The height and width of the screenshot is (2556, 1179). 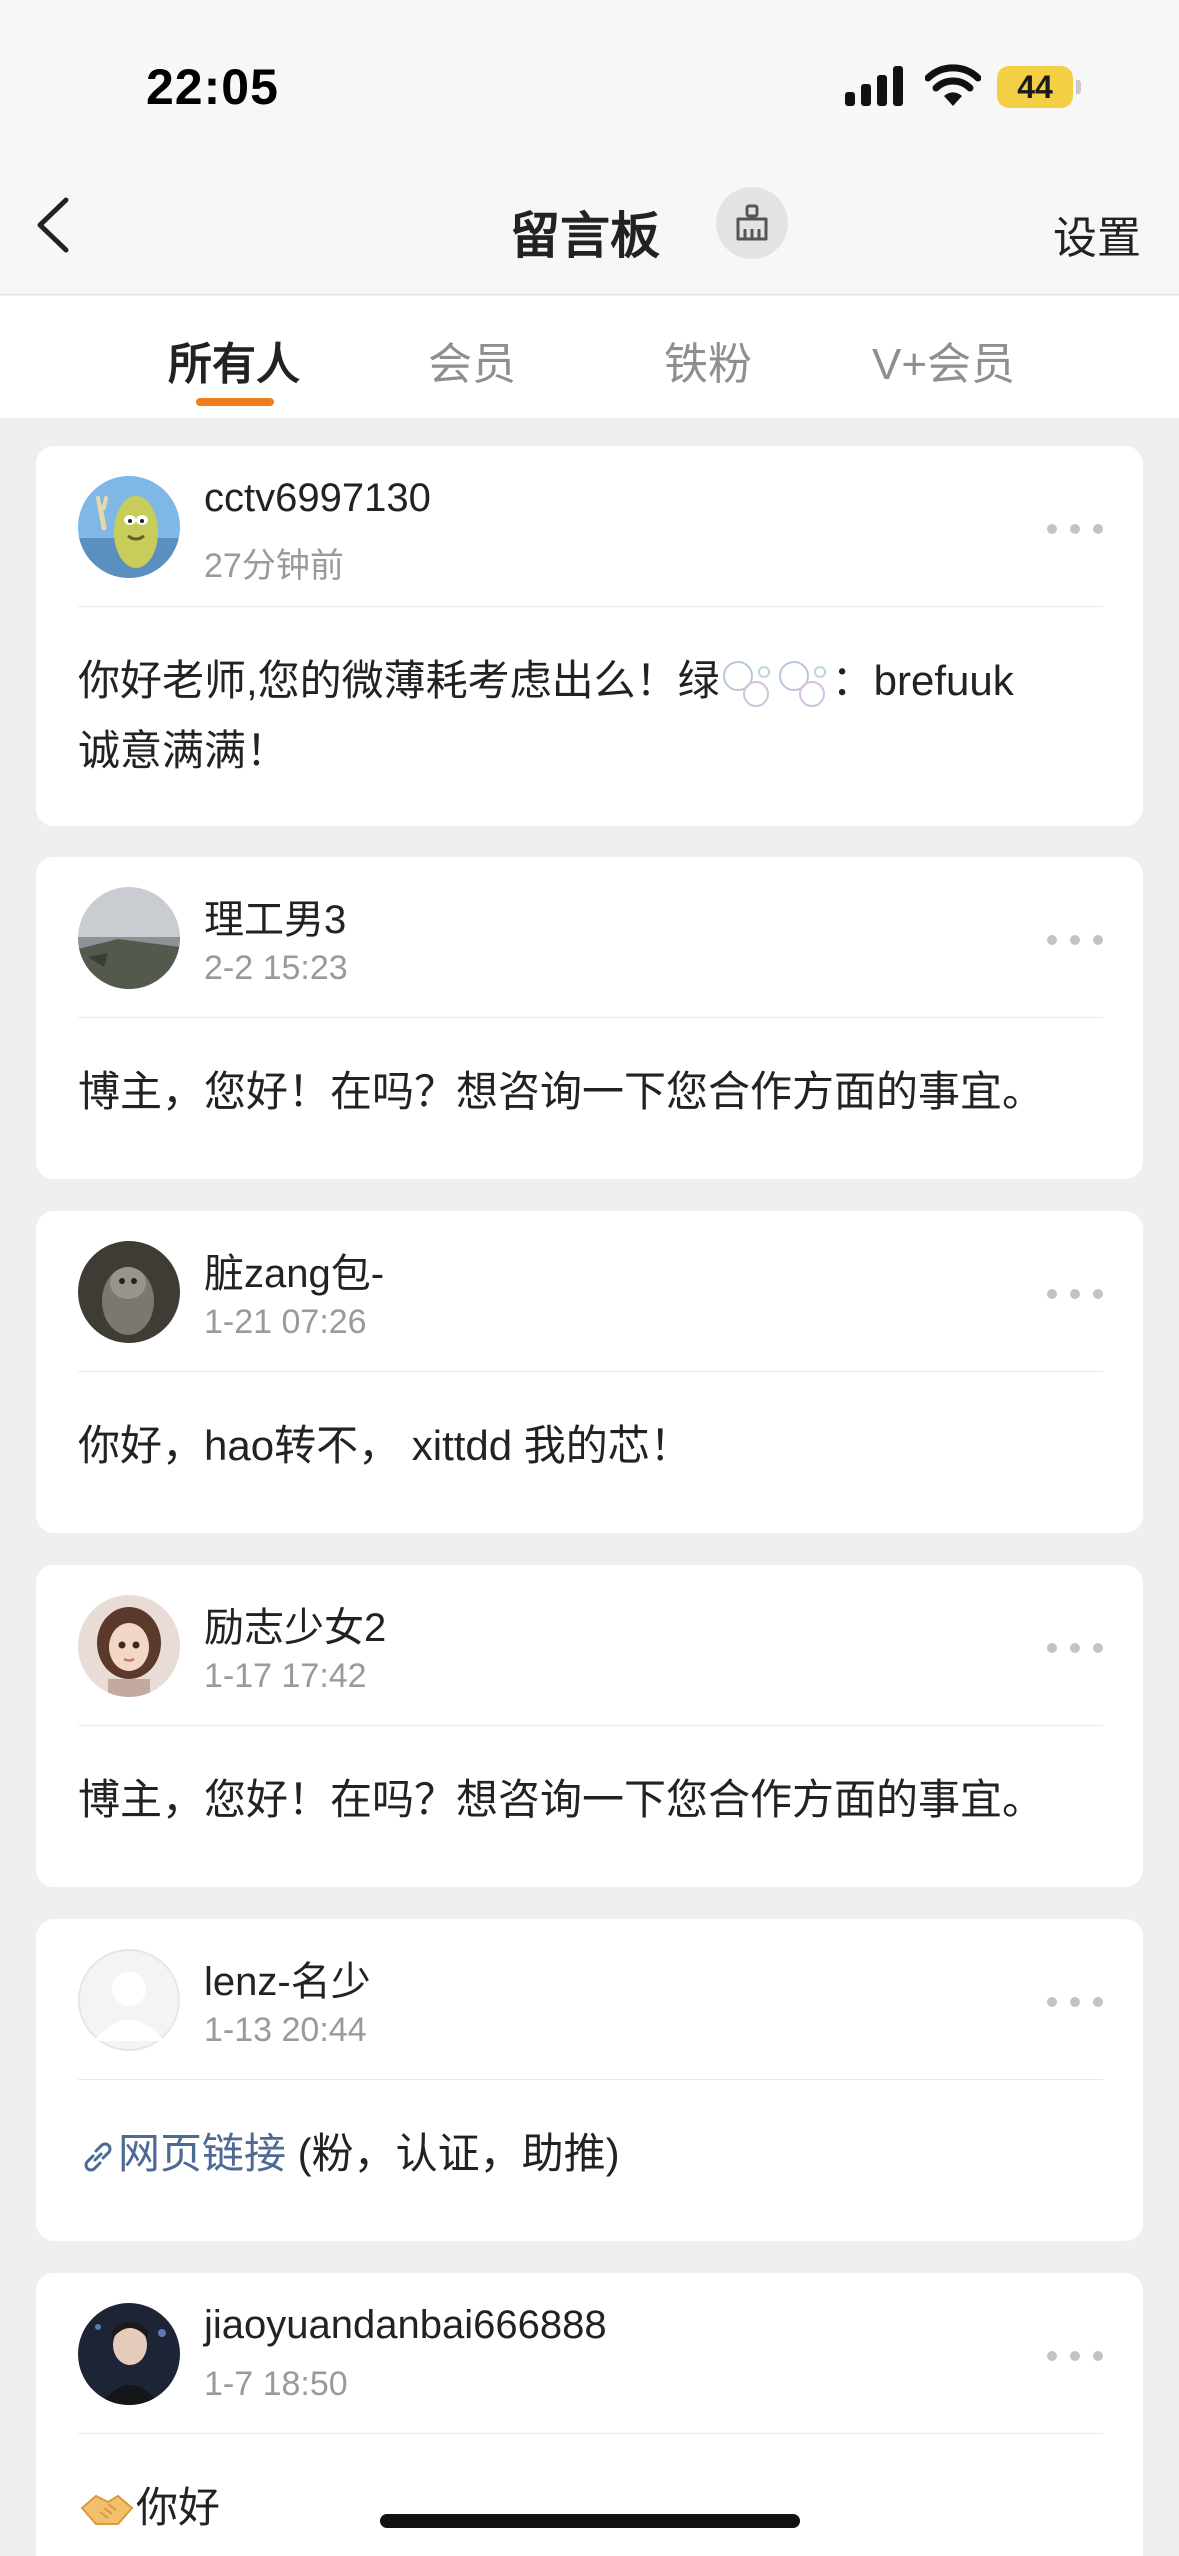 What do you see at coordinates (472, 360) in the screenshot?
I see `tab-members: 会员` at bounding box center [472, 360].